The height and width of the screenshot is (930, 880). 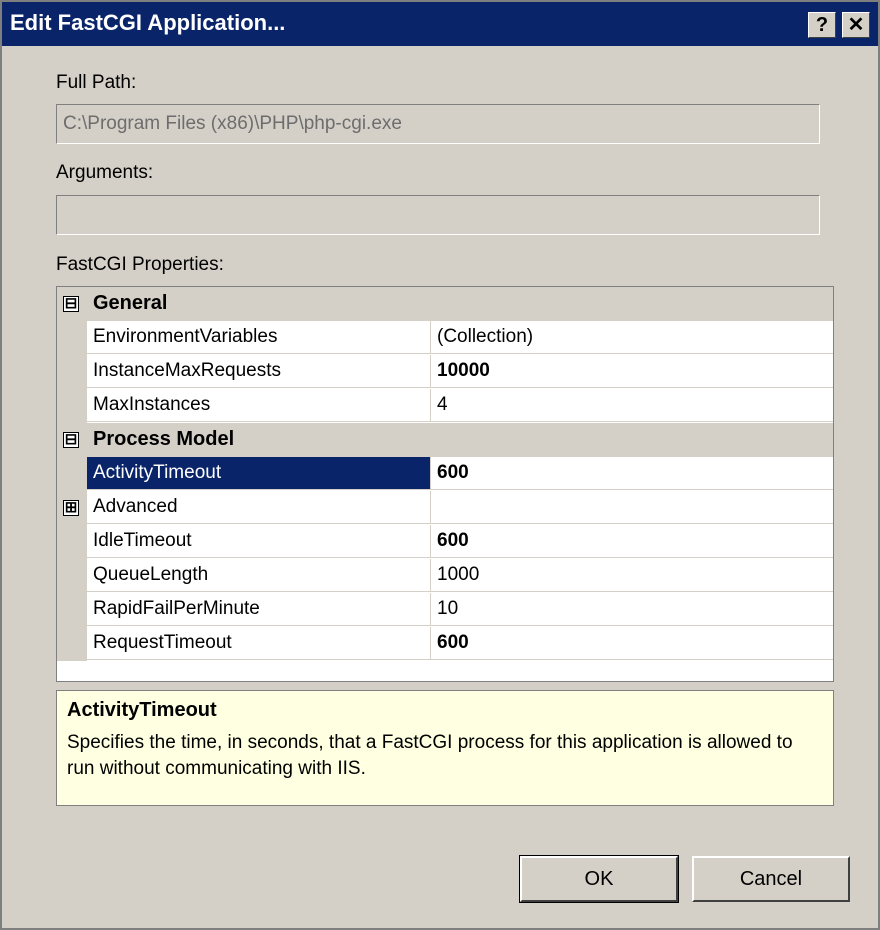 What do you see at coordinates (632, 609) in the screenshot?
I see `property-value: 10` at bounding box center [632, 609].